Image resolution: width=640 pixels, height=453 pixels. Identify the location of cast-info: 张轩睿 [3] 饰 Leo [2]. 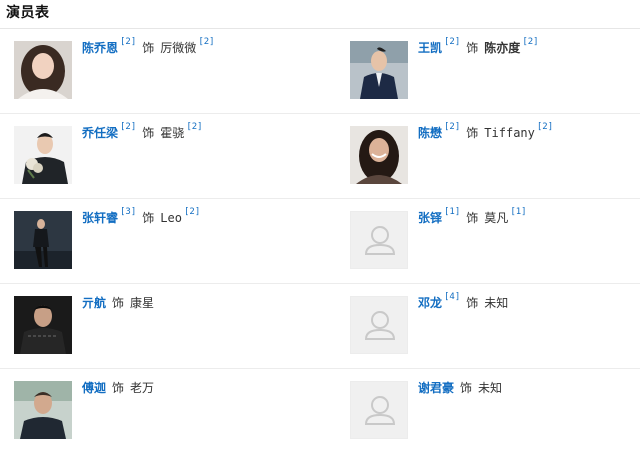
(141, 216).